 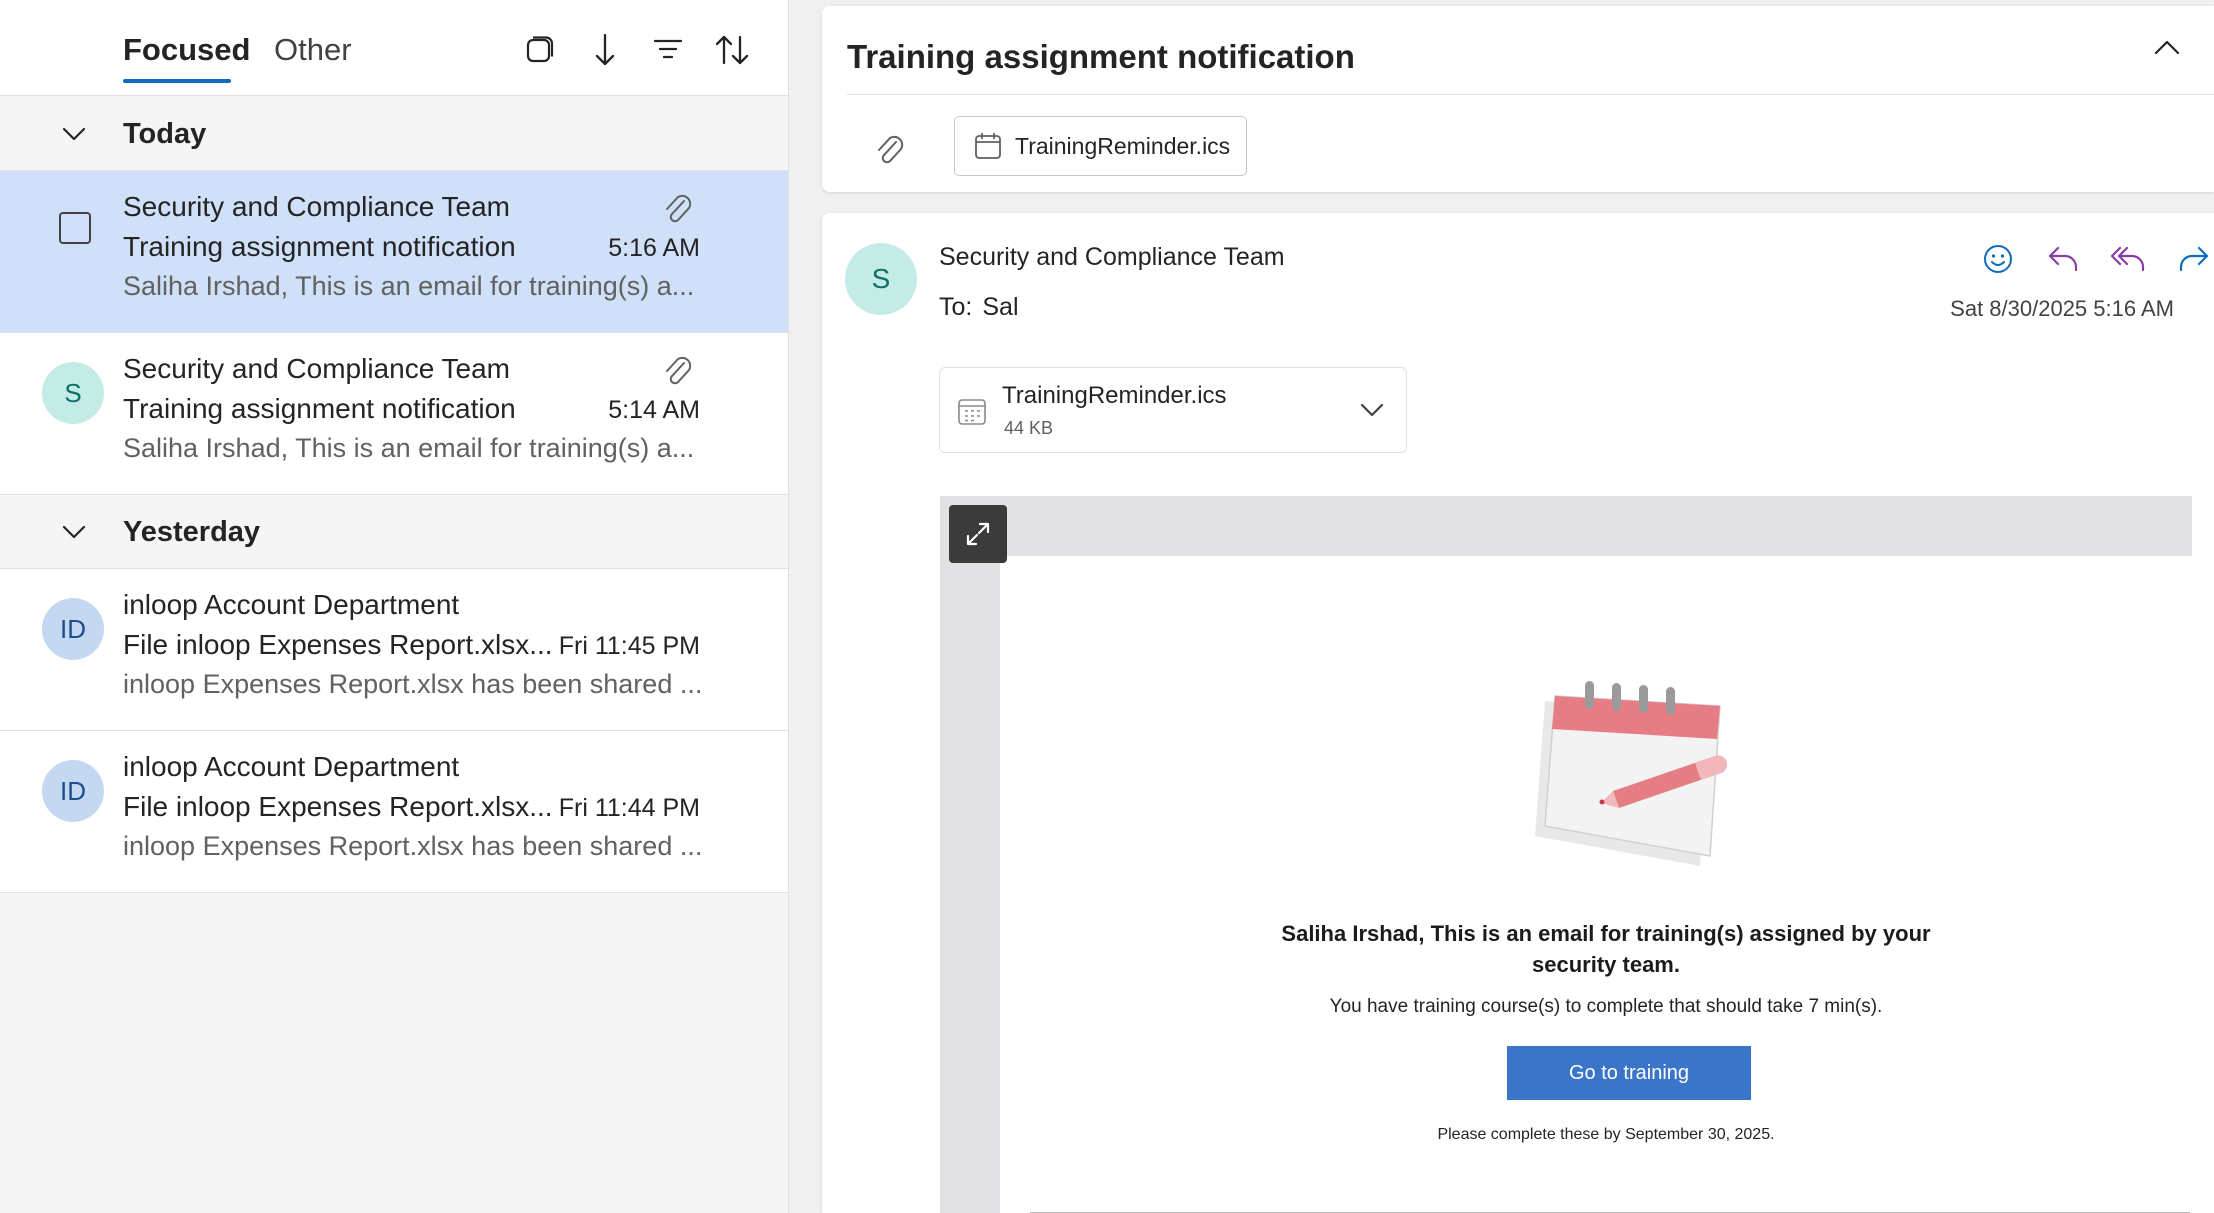 I want to click on filter-button, so click(x=668, y=50).